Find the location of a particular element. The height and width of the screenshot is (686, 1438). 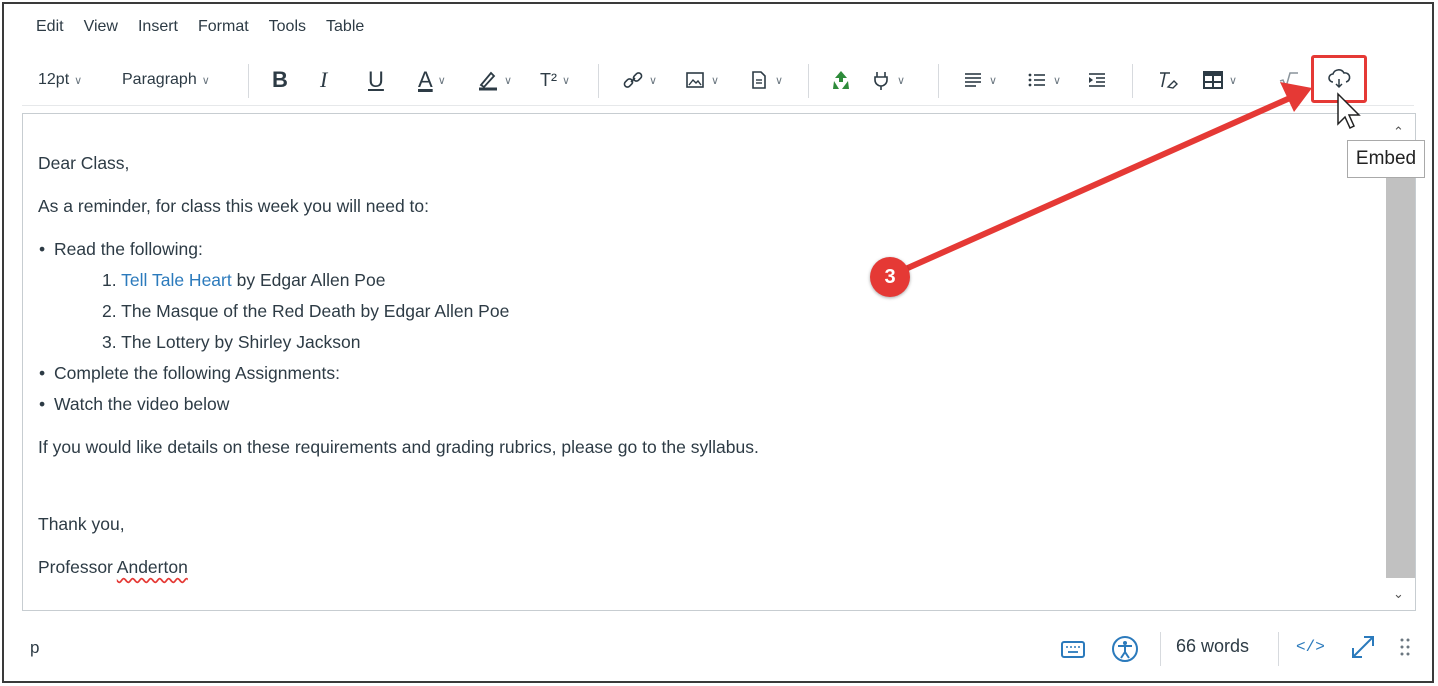

element-path: p is located at coordinates (34, 648).